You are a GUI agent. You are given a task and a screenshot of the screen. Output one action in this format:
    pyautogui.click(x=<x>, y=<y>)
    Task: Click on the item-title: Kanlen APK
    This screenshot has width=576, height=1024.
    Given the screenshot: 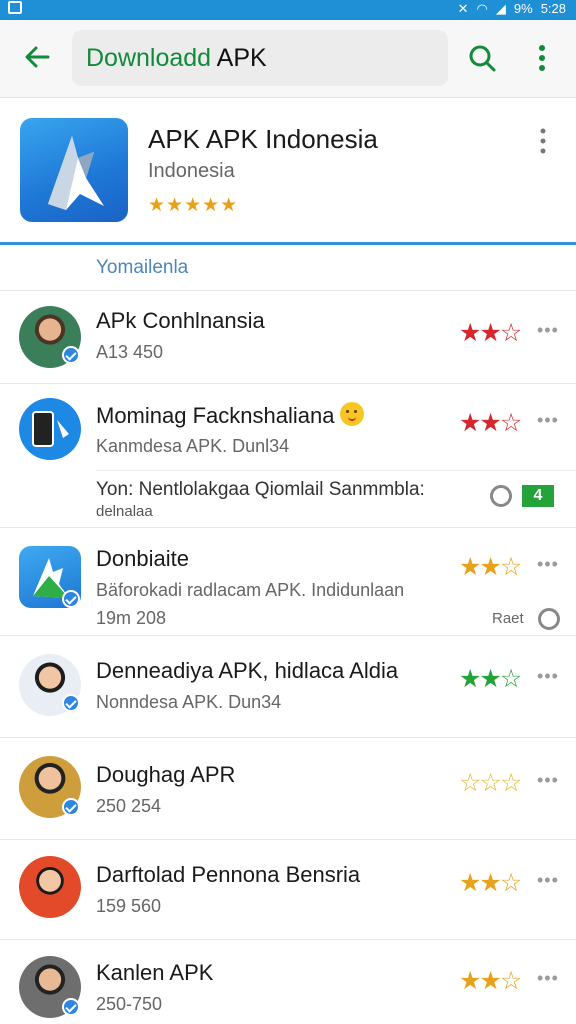 What is the action you would take?
    pyautogui.click(x=155, y=972)
    